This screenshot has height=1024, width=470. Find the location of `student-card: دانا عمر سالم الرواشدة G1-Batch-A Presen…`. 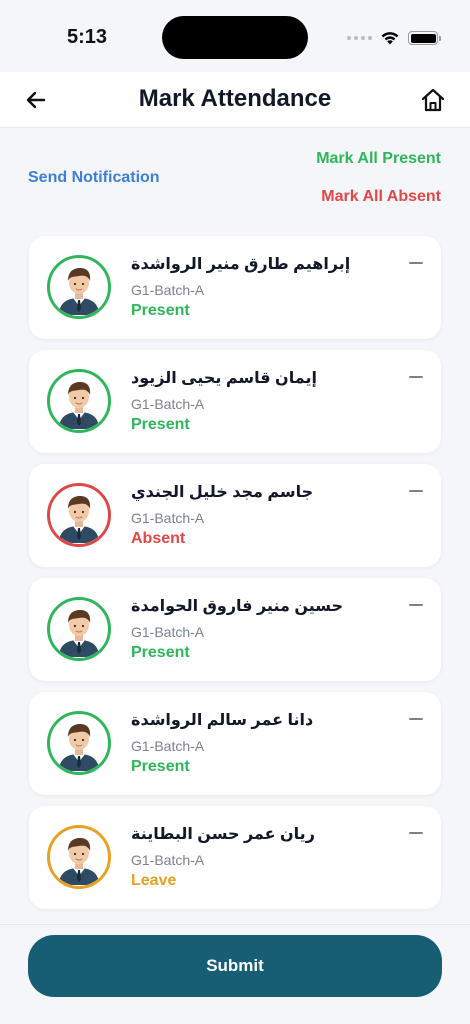

student-card: دانا عمر سالم الرواشدة G1-Batch-A Presen… is located at coordinates (235, 743).